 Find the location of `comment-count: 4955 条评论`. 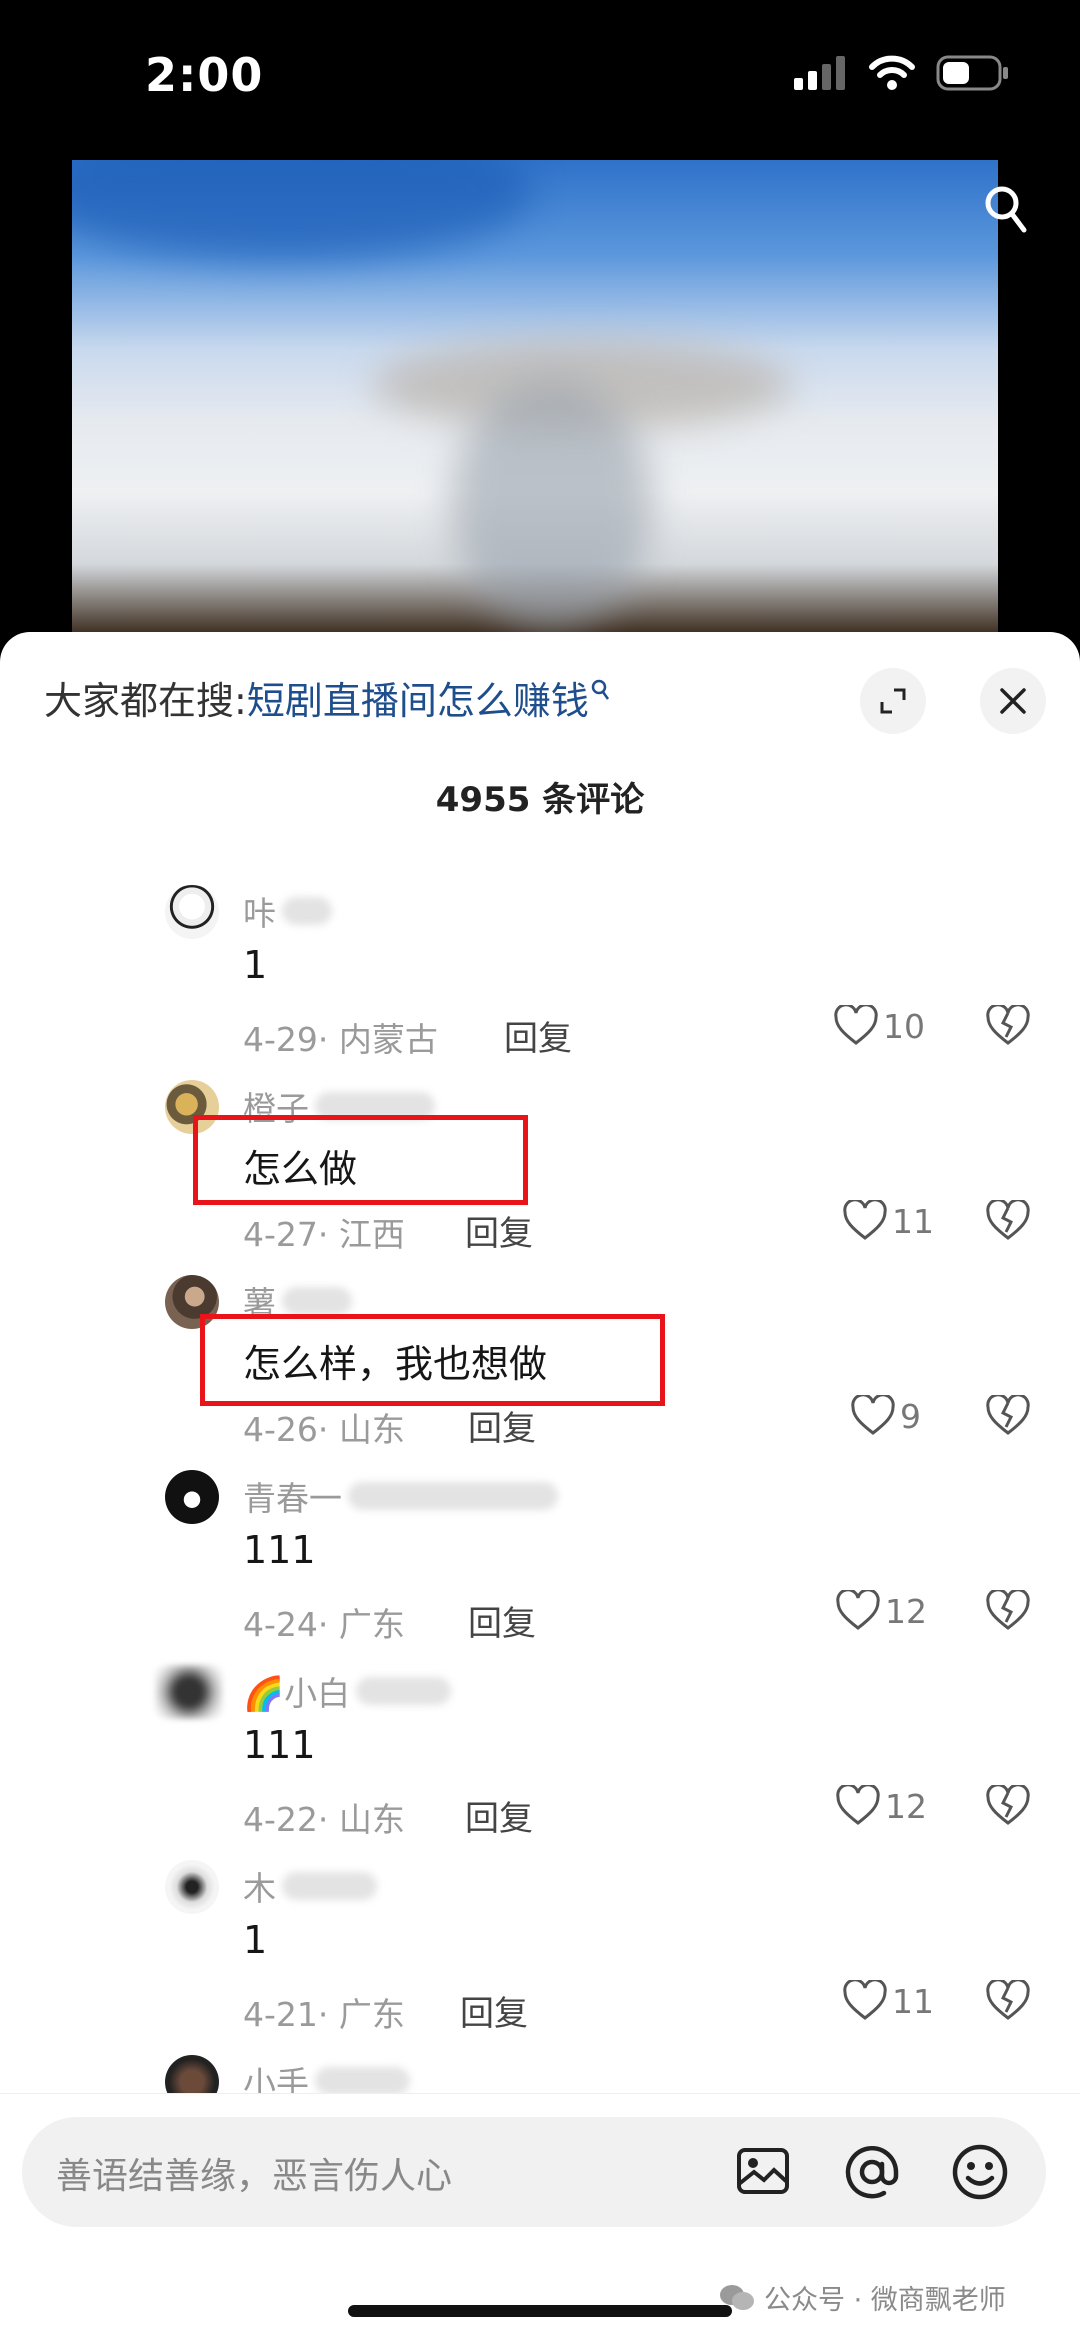

comment-count: 4955 条评论 is located at coordinates (540, 800).